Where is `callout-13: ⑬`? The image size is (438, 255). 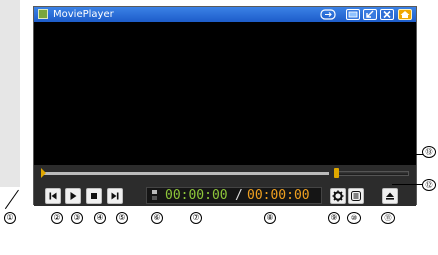
callout-13: ⑬ is located at coordinates (429, 152).